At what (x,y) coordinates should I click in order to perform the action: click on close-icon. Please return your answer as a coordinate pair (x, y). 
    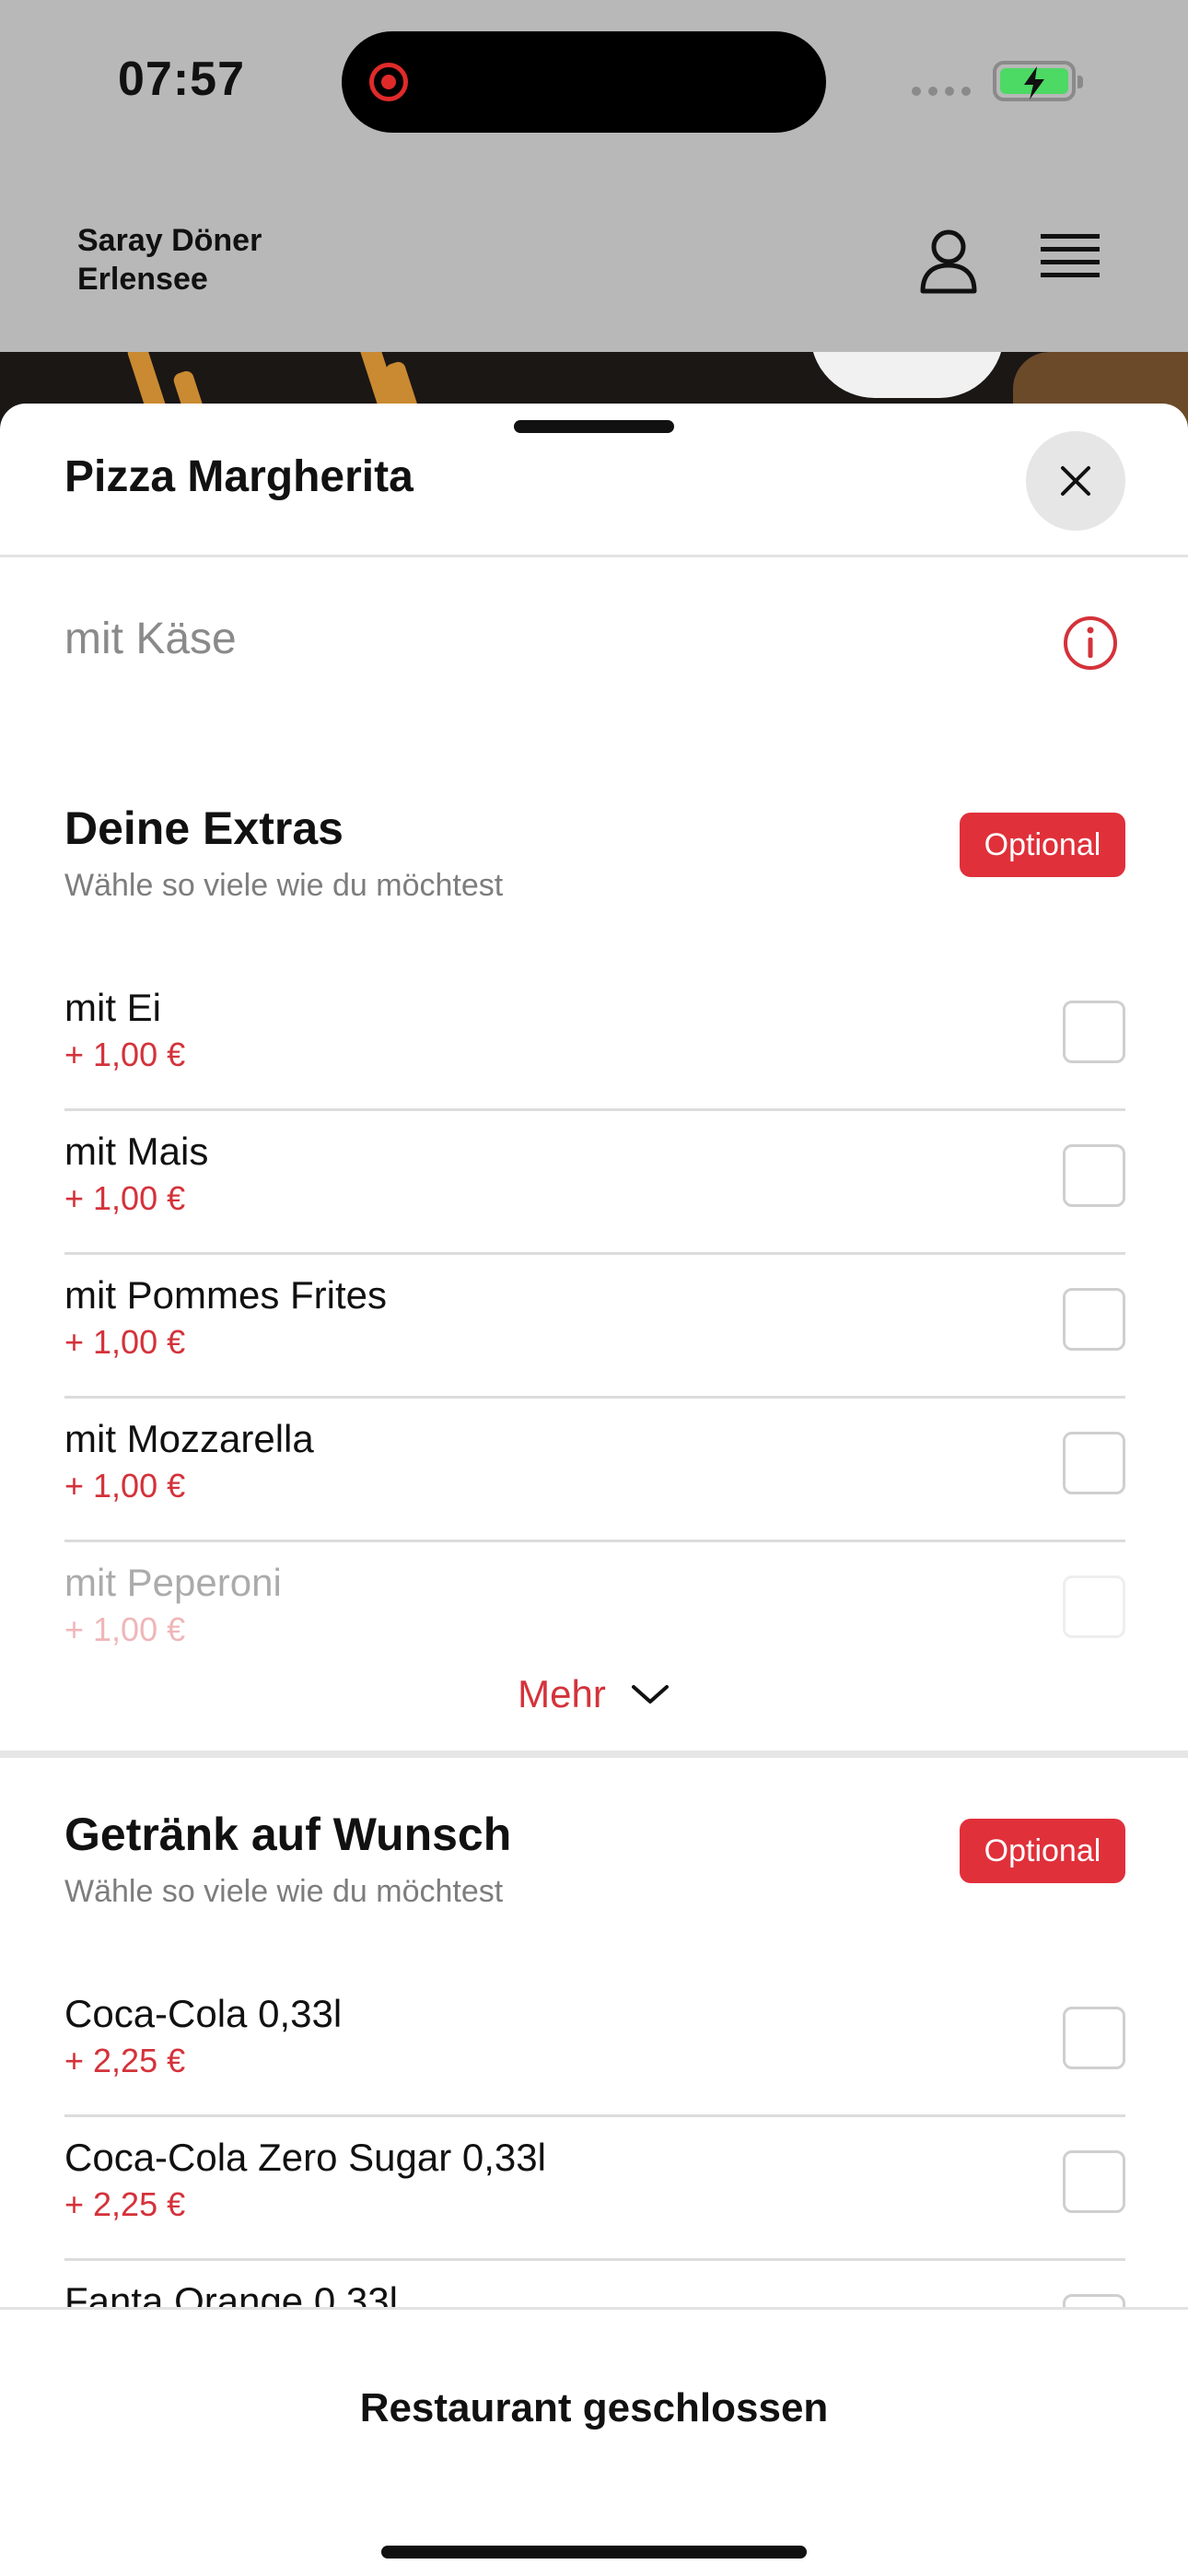
    Looking at the image, I should click on (1075, 481).